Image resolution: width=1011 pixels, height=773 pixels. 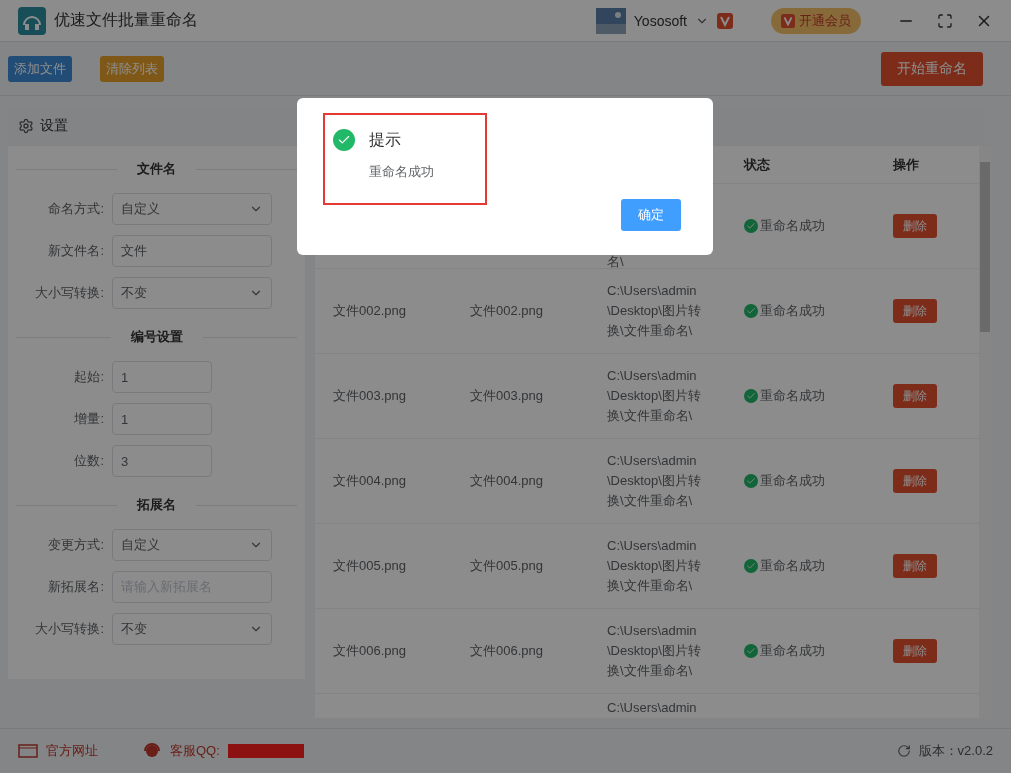 What do you see at coordinates (76, 545) in the screenshot?
I see `field-label: 变更方式:` at bounding box center [76, 545].